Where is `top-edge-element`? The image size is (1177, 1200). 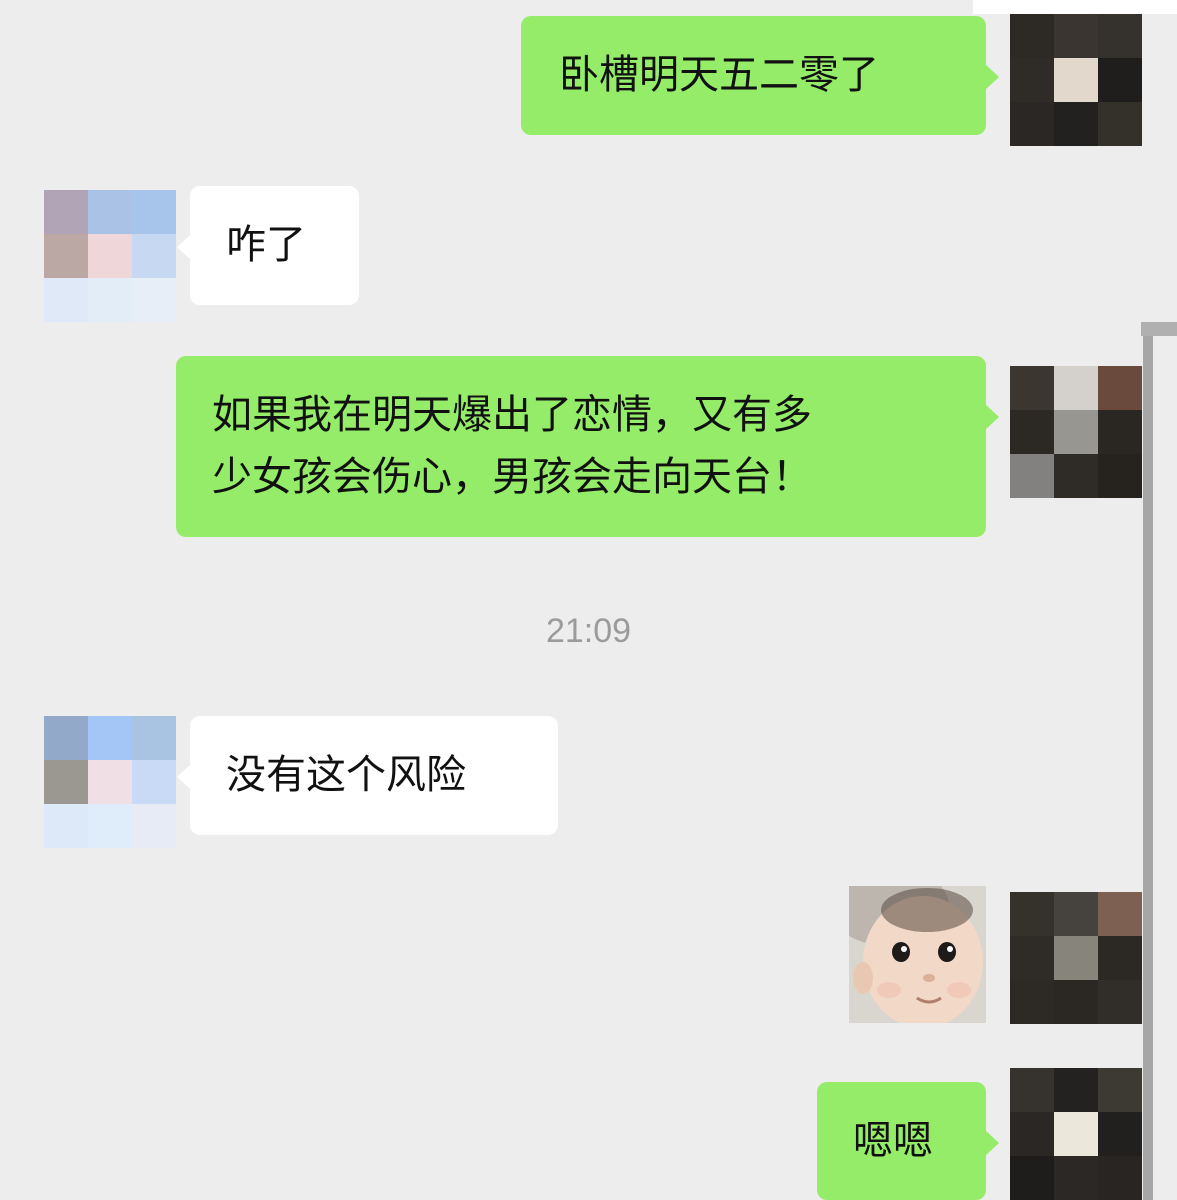
top-edge-element is located at coordinates (1075, 7).